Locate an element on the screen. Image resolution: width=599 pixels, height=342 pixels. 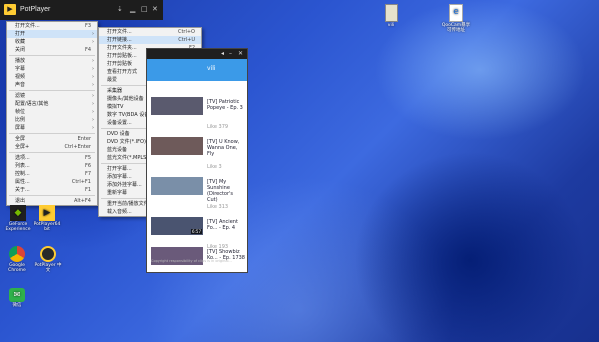
menu-item-shortcut: Ctrl+O is located at coordinates (186, 32).